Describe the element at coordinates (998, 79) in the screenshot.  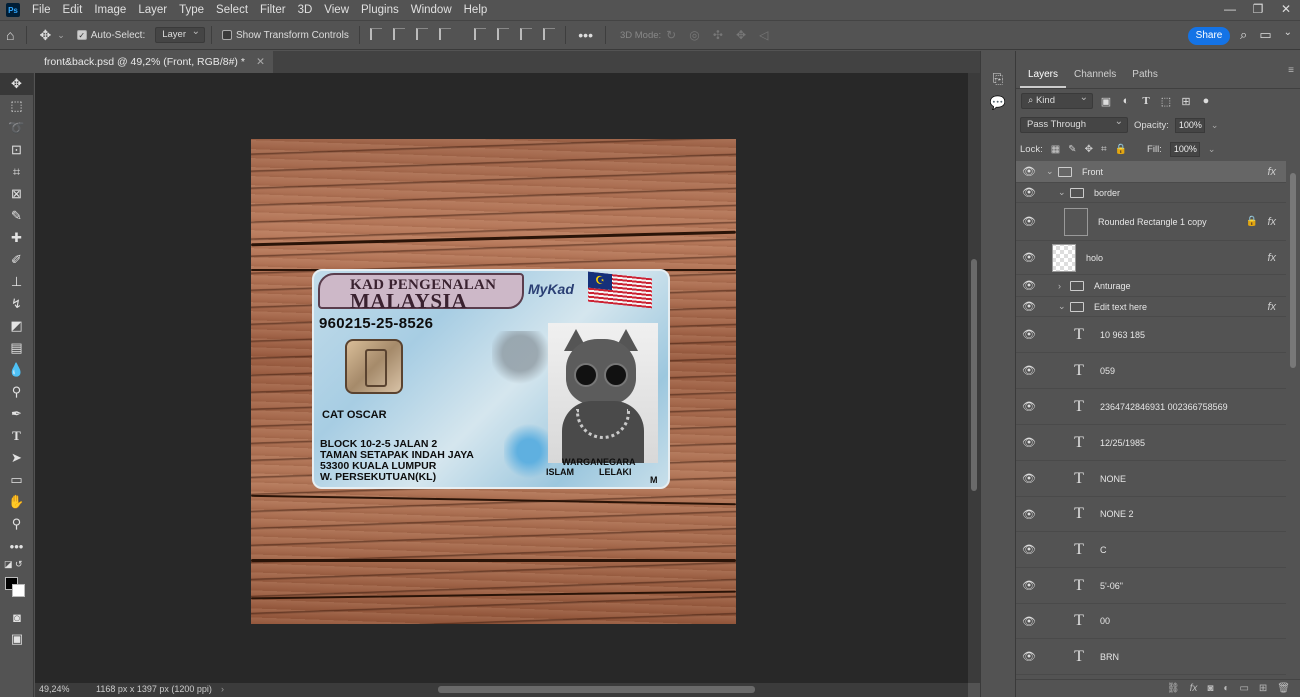
I see `history-panel-icon: ⎘` at that location.